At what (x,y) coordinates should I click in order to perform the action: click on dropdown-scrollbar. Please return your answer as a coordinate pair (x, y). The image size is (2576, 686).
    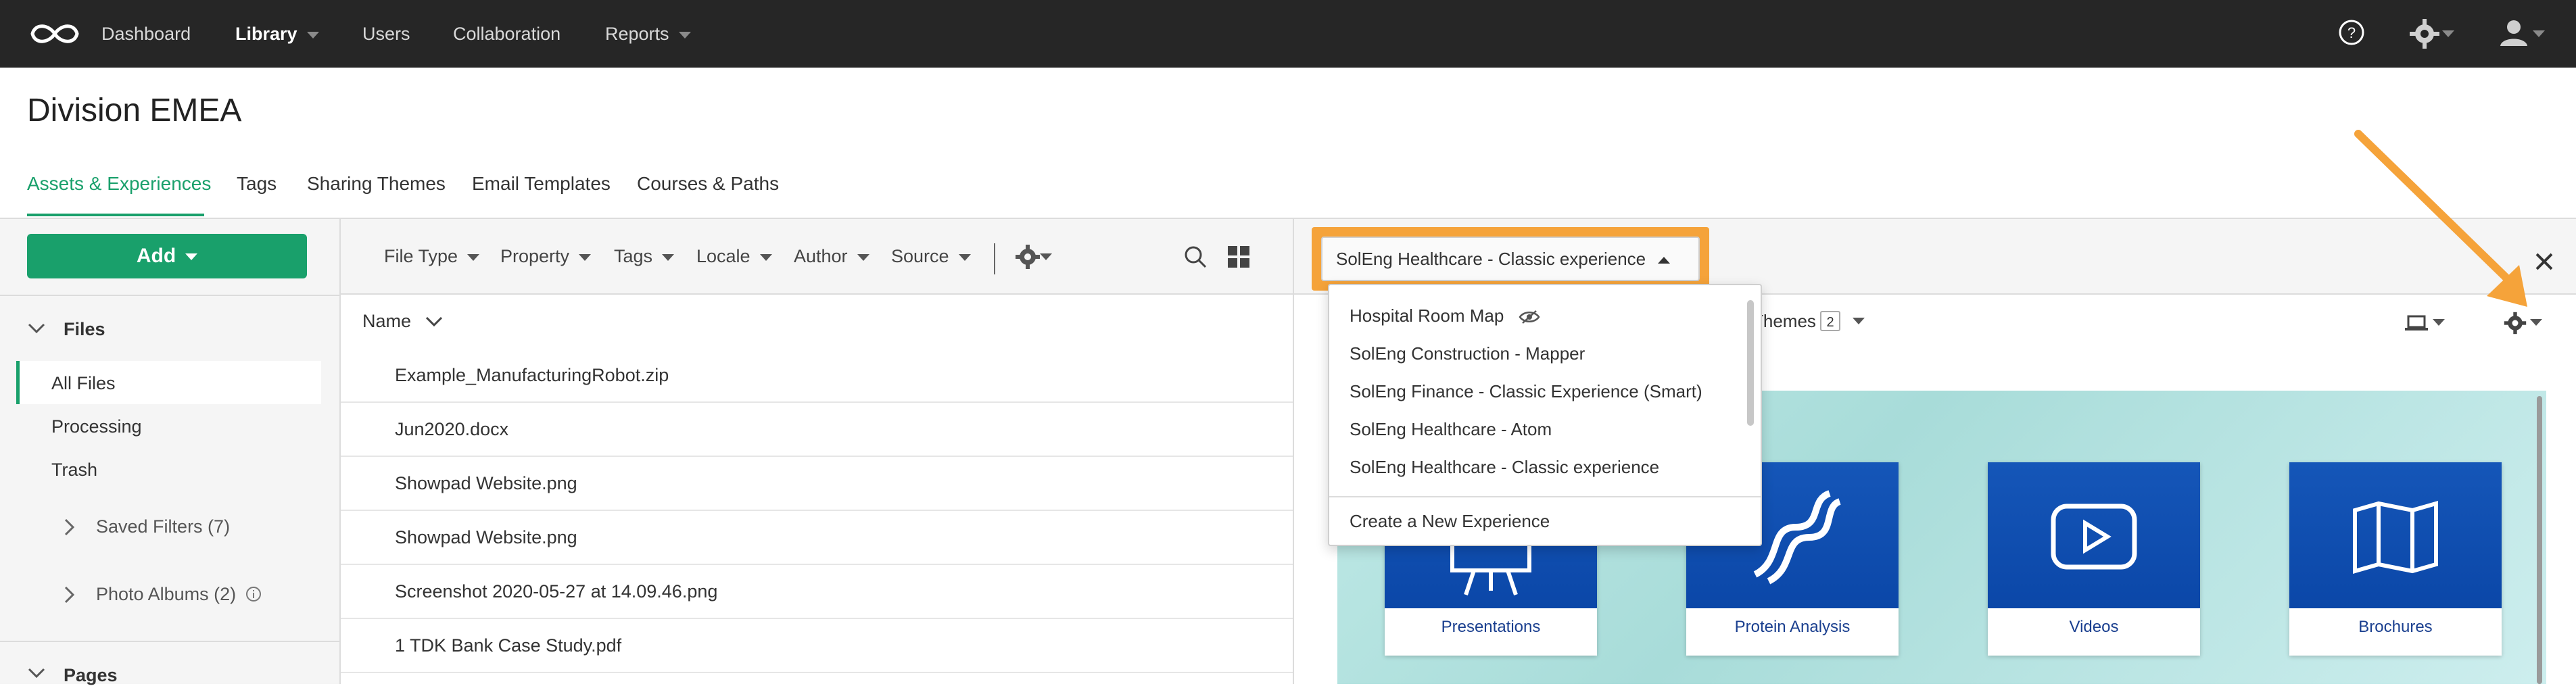
    Looking at the image, I should click on (1750, 363).